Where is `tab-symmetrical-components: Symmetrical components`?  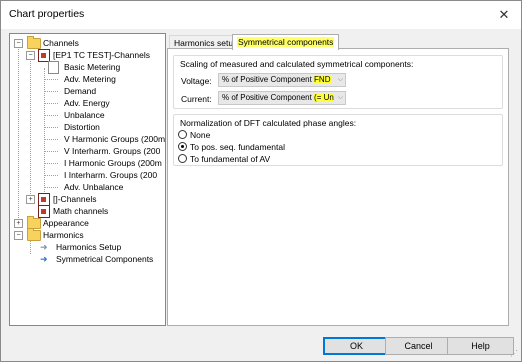
tab-symmetrical-components: Symmetrical components is located at coordinates (286, 42).